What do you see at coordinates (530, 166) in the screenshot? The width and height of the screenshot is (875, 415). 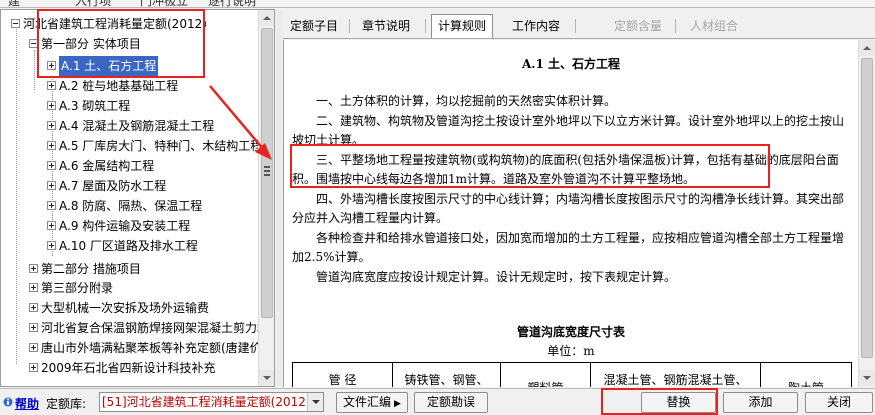 I see `annotation-box-rule` at bounding box center [530, 166].